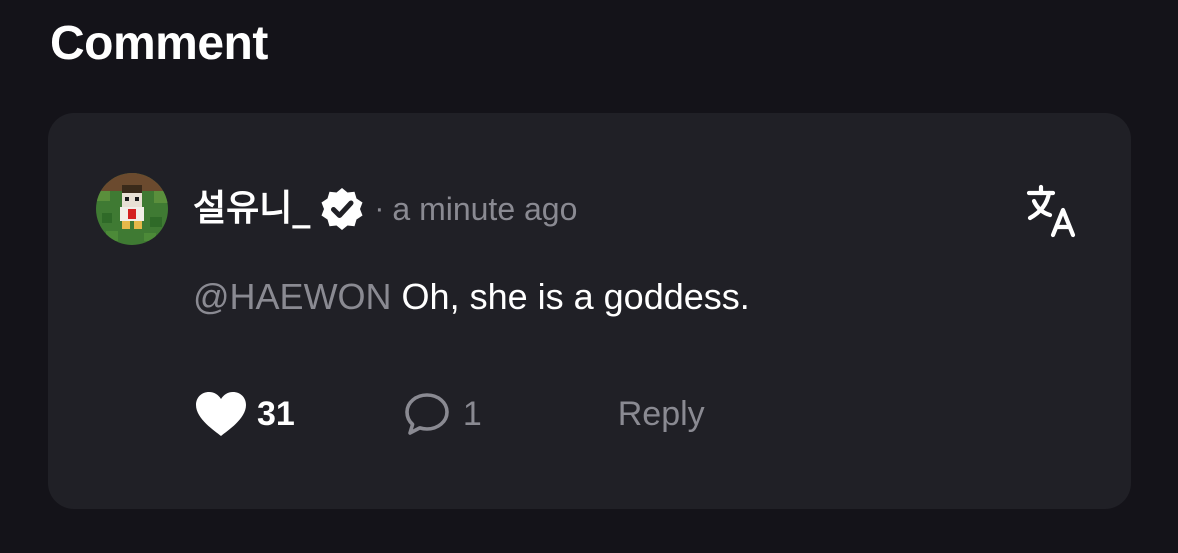 Image resolution: width=1178 pixels, height=553 pixels. I want to click on avatar, so click(132, 209).